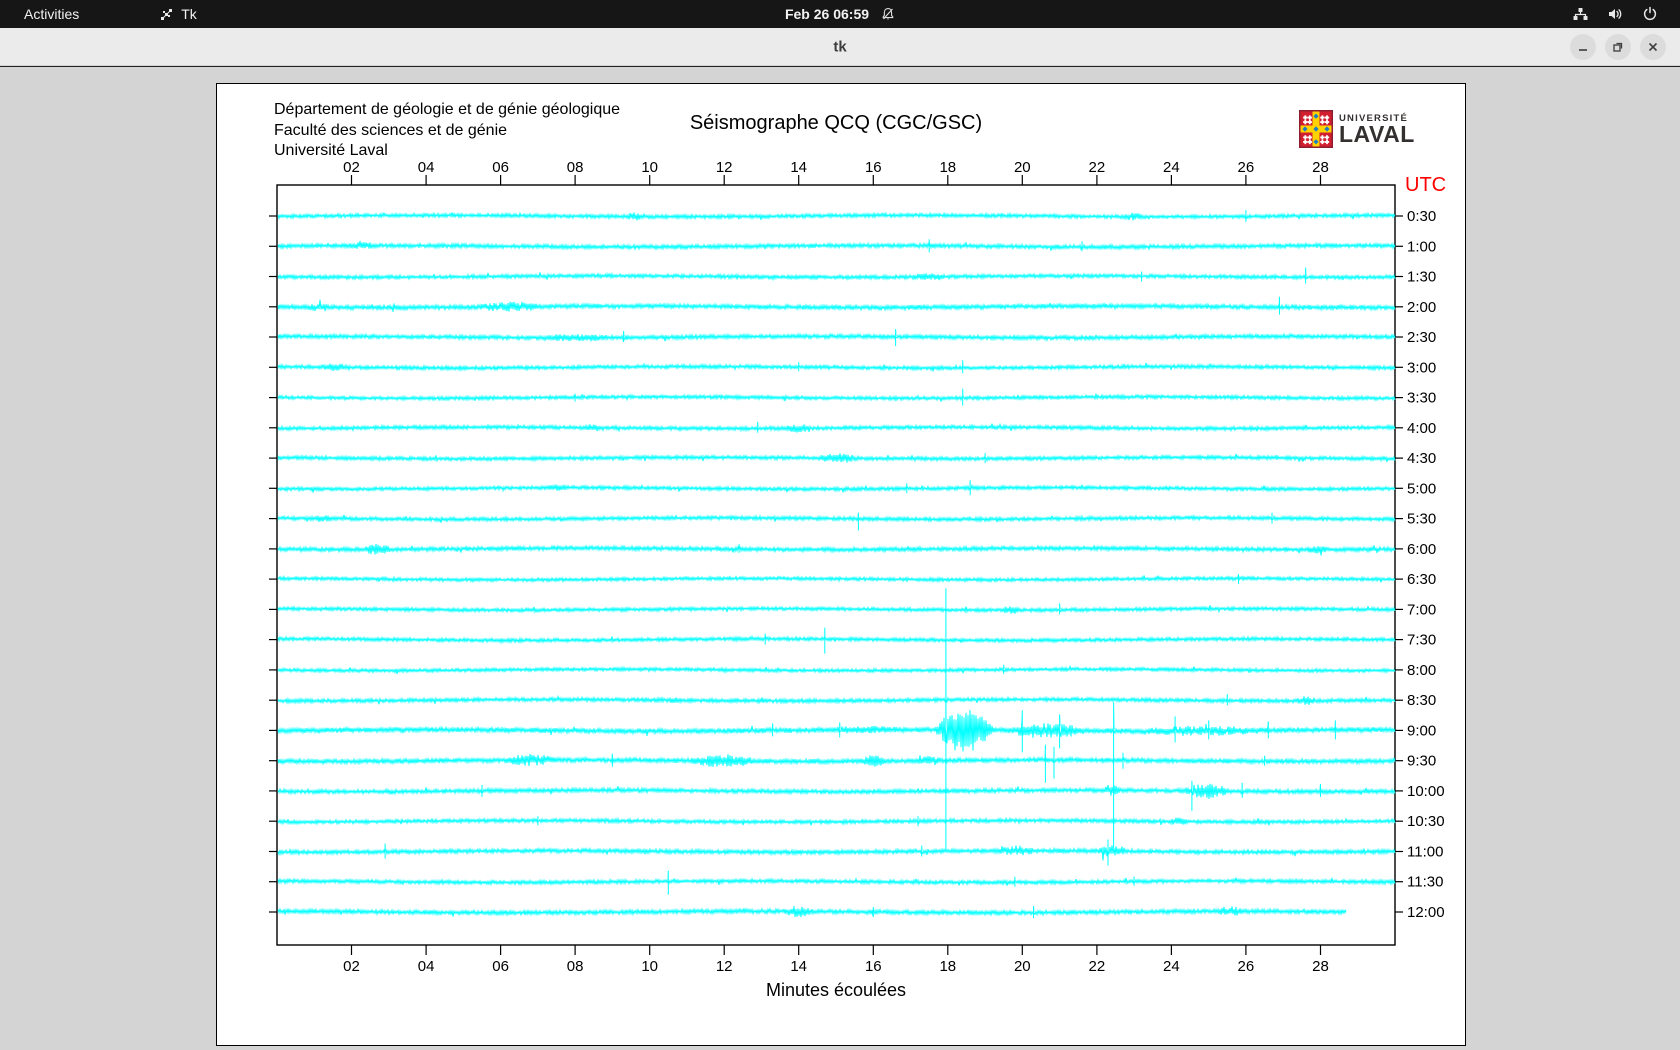 Image resolution: width=1680 pixels, height=1050 pixels. Describe the element at coordinates (178, 14) in the screenshot. I see `focused-app-indicator: Tk` at that location.